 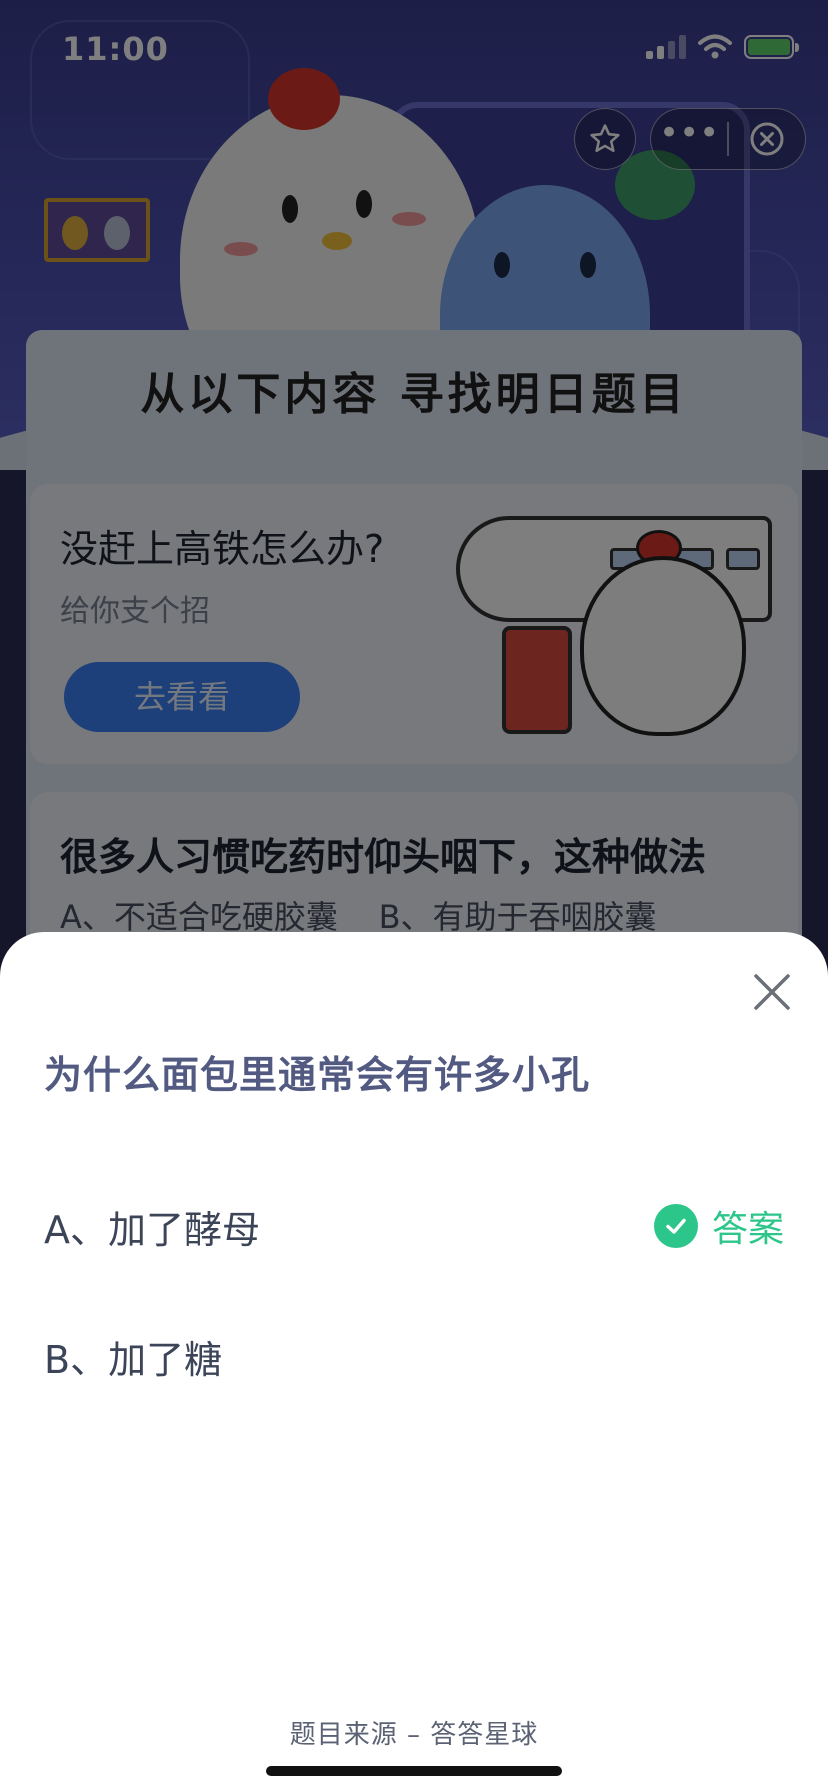 What do you see at coordinates (317, 1075) in the screenshot?
I see `question-title: 为什么面包里通常会有许多小孔` at bounding box center [317, 1075].